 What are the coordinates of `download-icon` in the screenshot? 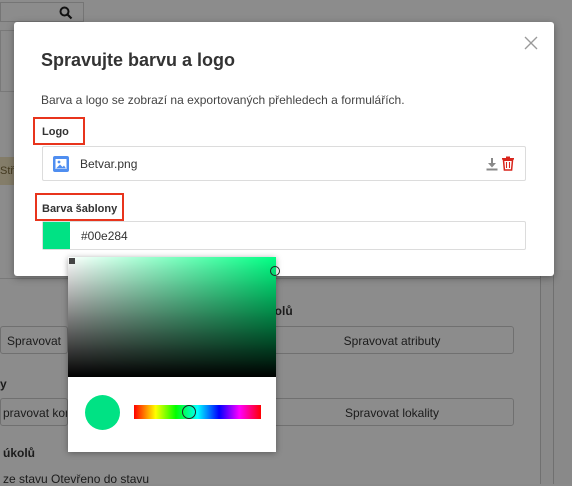 It's located at (492, 164).